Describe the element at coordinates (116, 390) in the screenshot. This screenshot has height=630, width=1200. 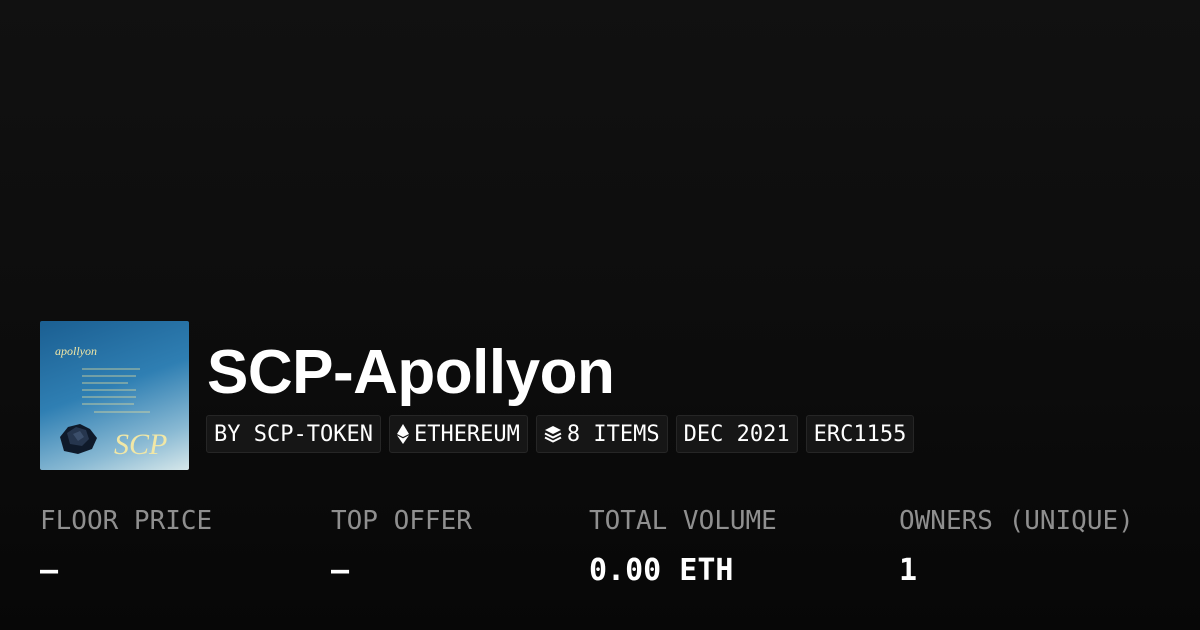
I see `thumbnail-poem-lines` at that location.